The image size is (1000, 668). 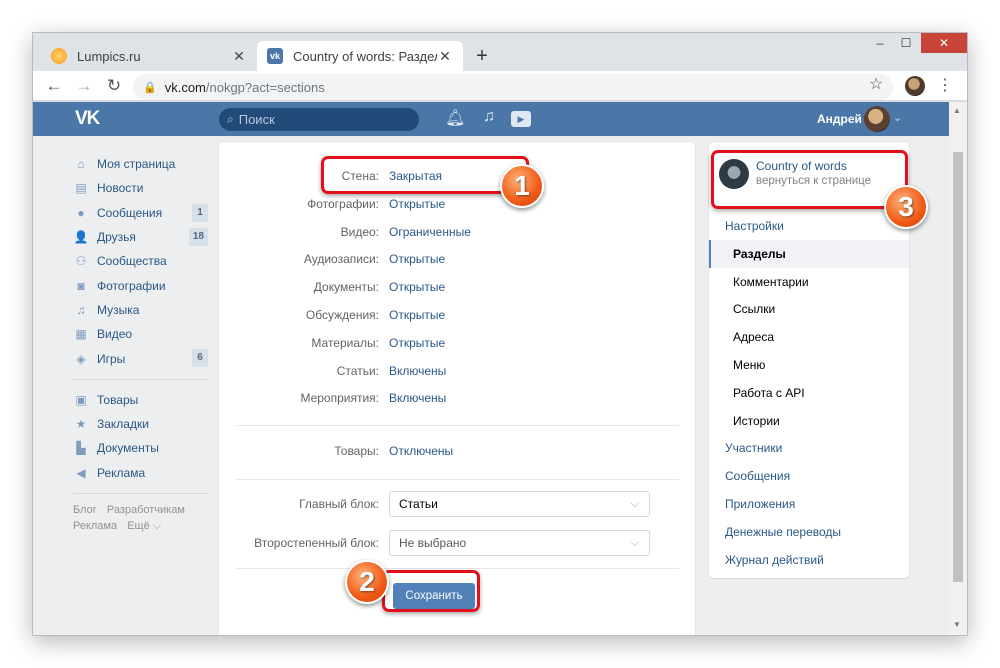 What do you see at coordinates (809, 476) in the screenshot?
I see `menu-item: Сообщения` at bounding box center [809, 476].